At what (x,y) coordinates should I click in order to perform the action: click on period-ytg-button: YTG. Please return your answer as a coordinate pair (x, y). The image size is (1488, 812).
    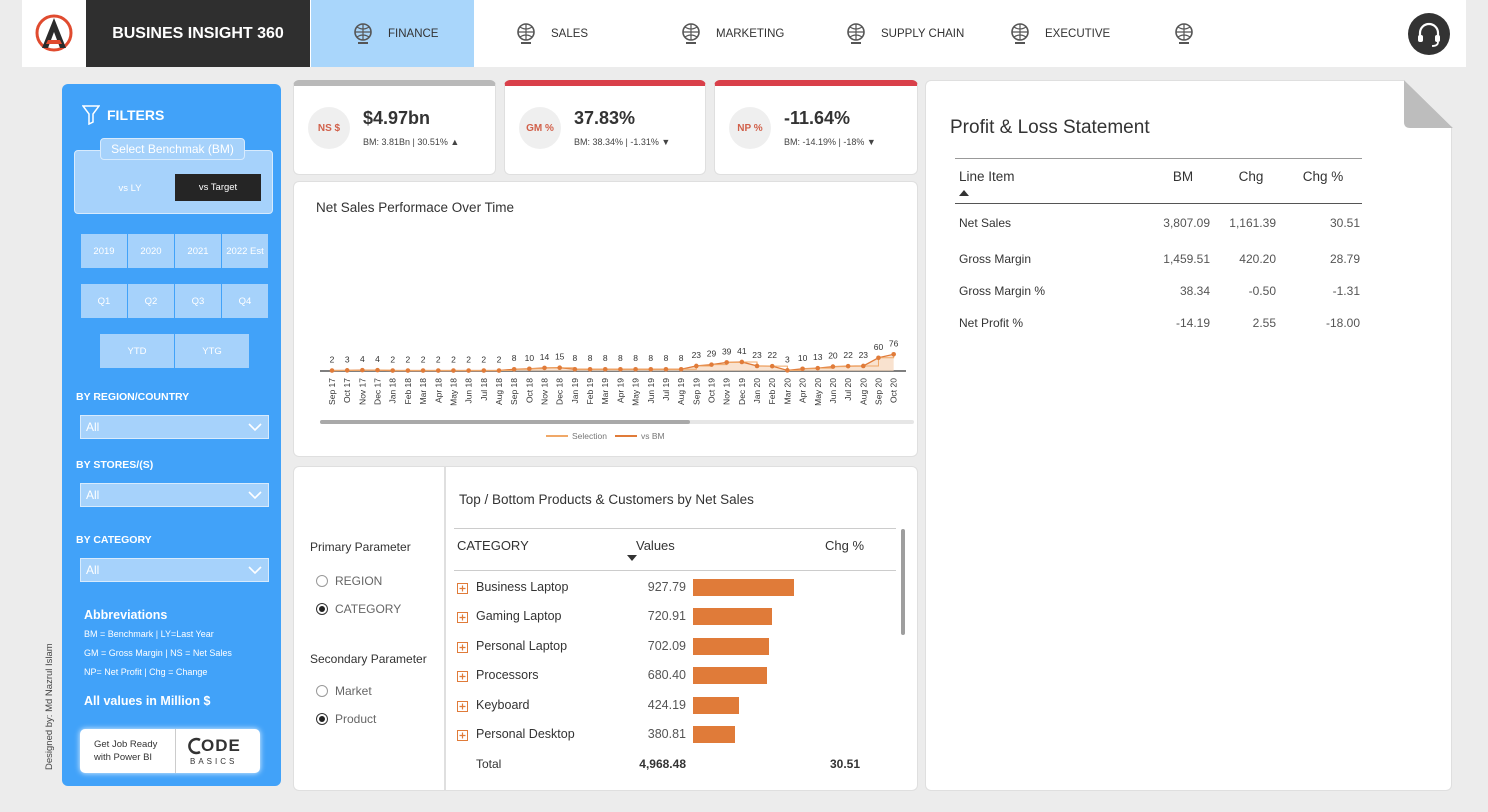
    Looking at the image, I should click on (212, 351).